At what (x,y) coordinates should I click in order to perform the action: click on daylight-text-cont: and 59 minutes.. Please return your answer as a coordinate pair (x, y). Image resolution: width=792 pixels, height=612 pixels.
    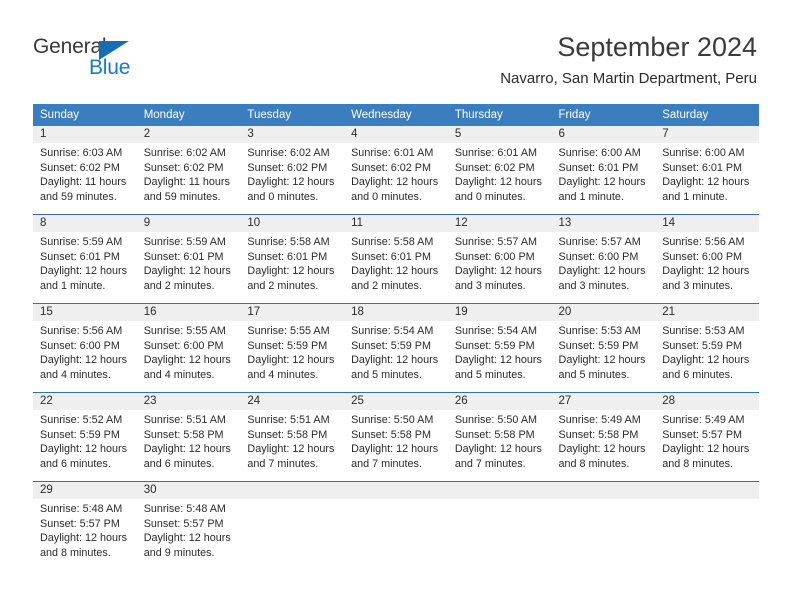
    Looking at the image, I should click on (182, 196).